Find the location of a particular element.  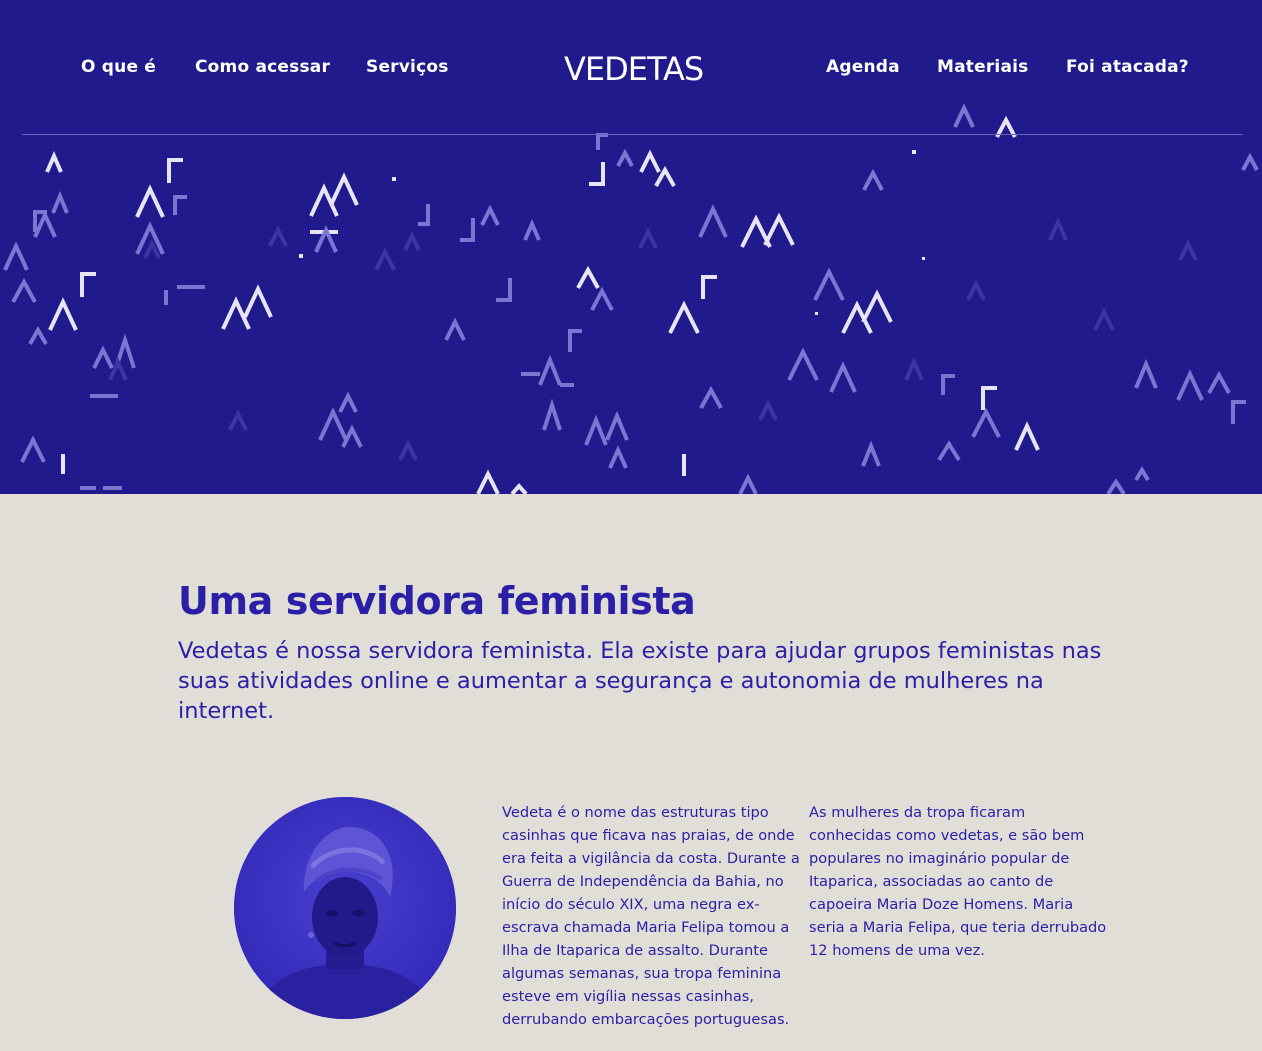

nav-item-agenda: Agenda is located at coordinates (863, 67).